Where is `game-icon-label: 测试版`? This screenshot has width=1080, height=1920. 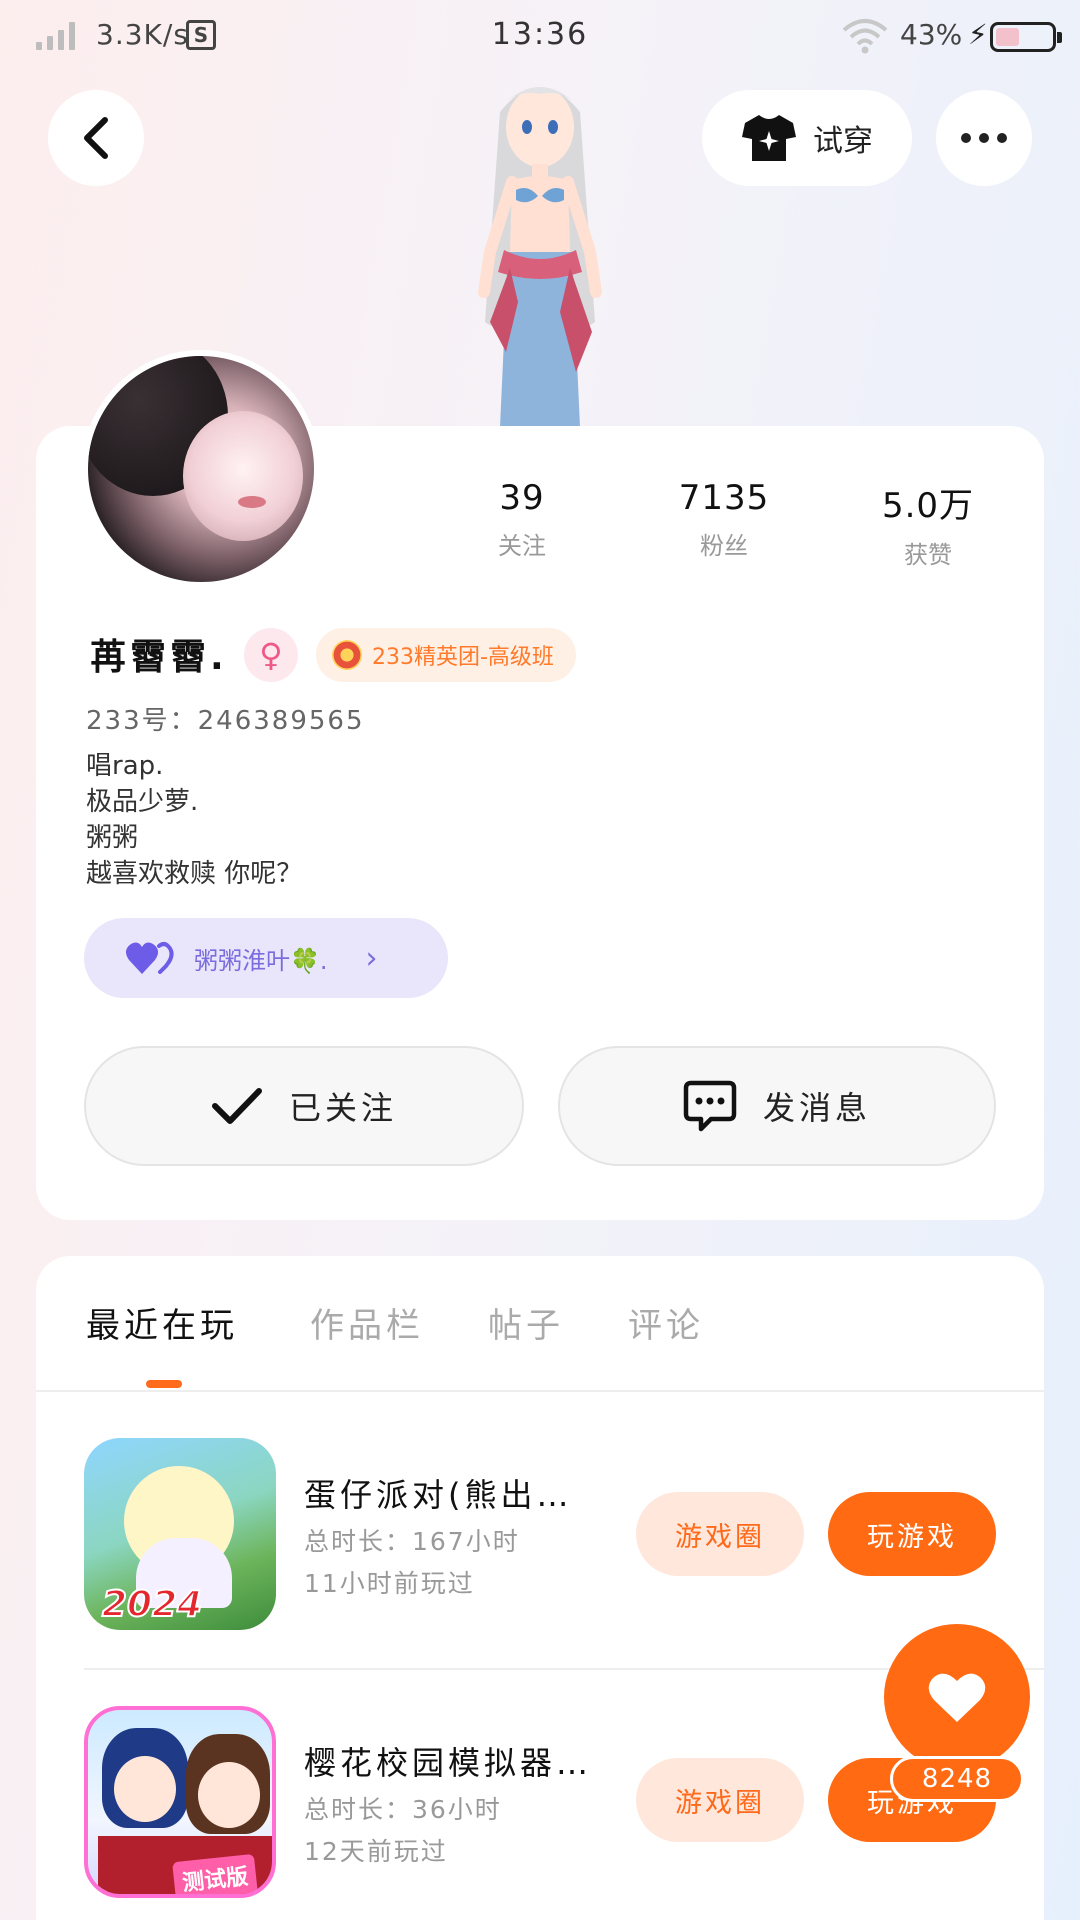 game-icon-label: 测试版 is located at coordinates (215, 1873).